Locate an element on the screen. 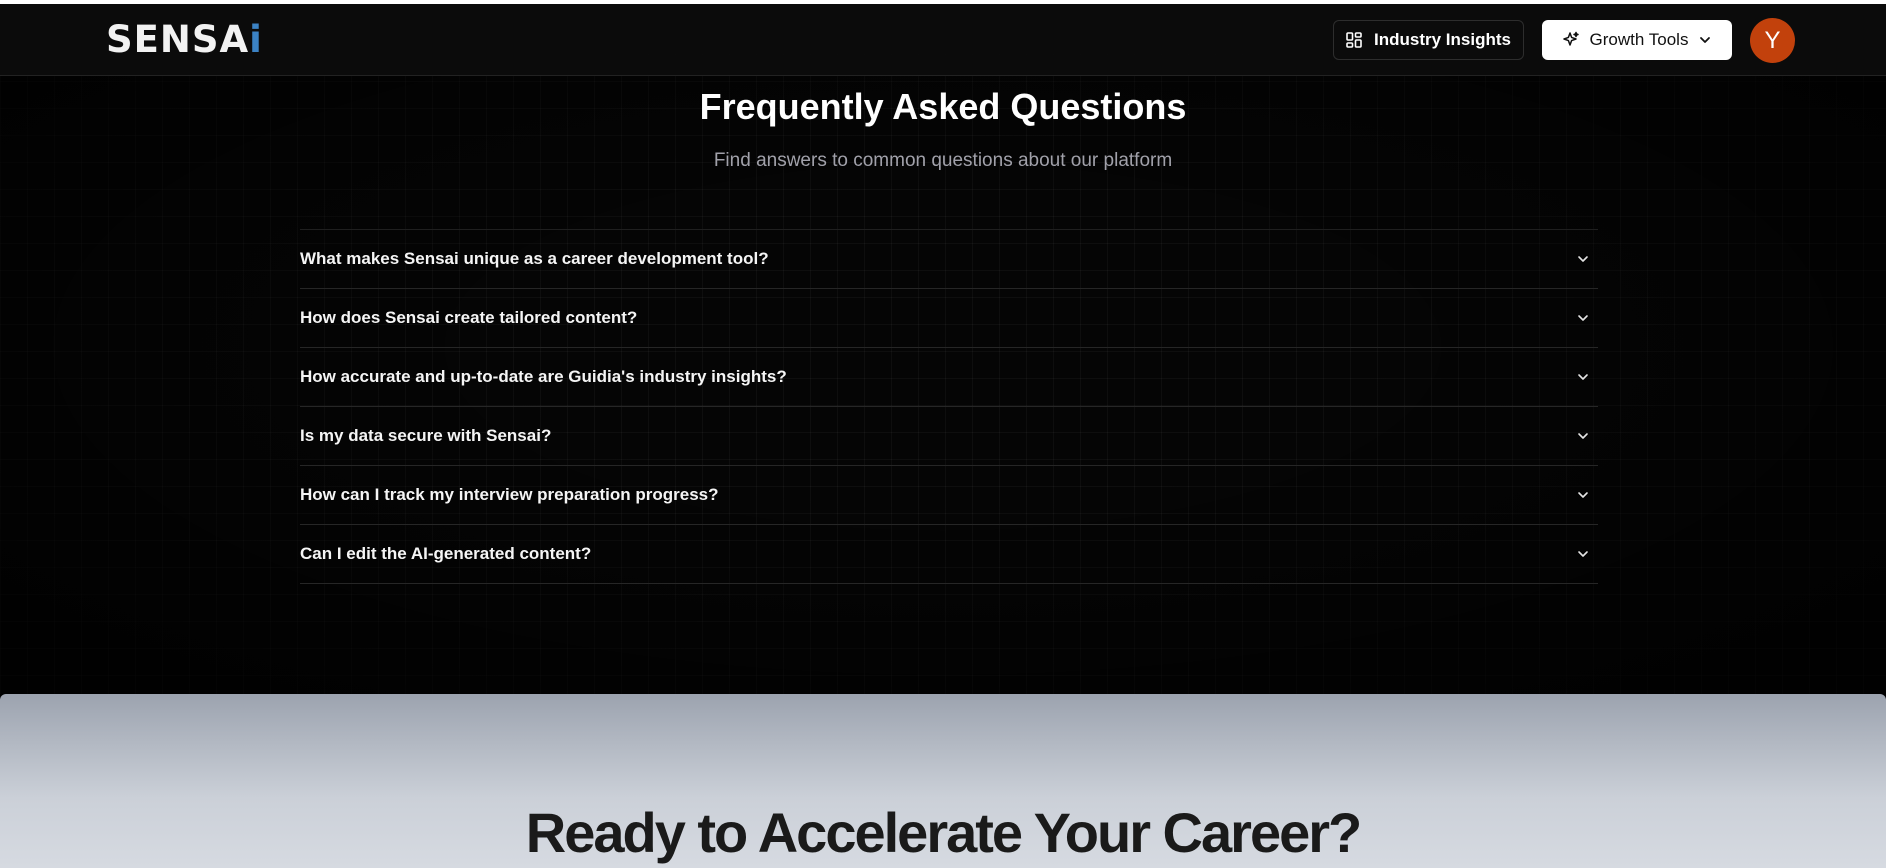 This screenshot has width=1886, height=868. user-avatar: Y is located at coordinates (1772, 40).